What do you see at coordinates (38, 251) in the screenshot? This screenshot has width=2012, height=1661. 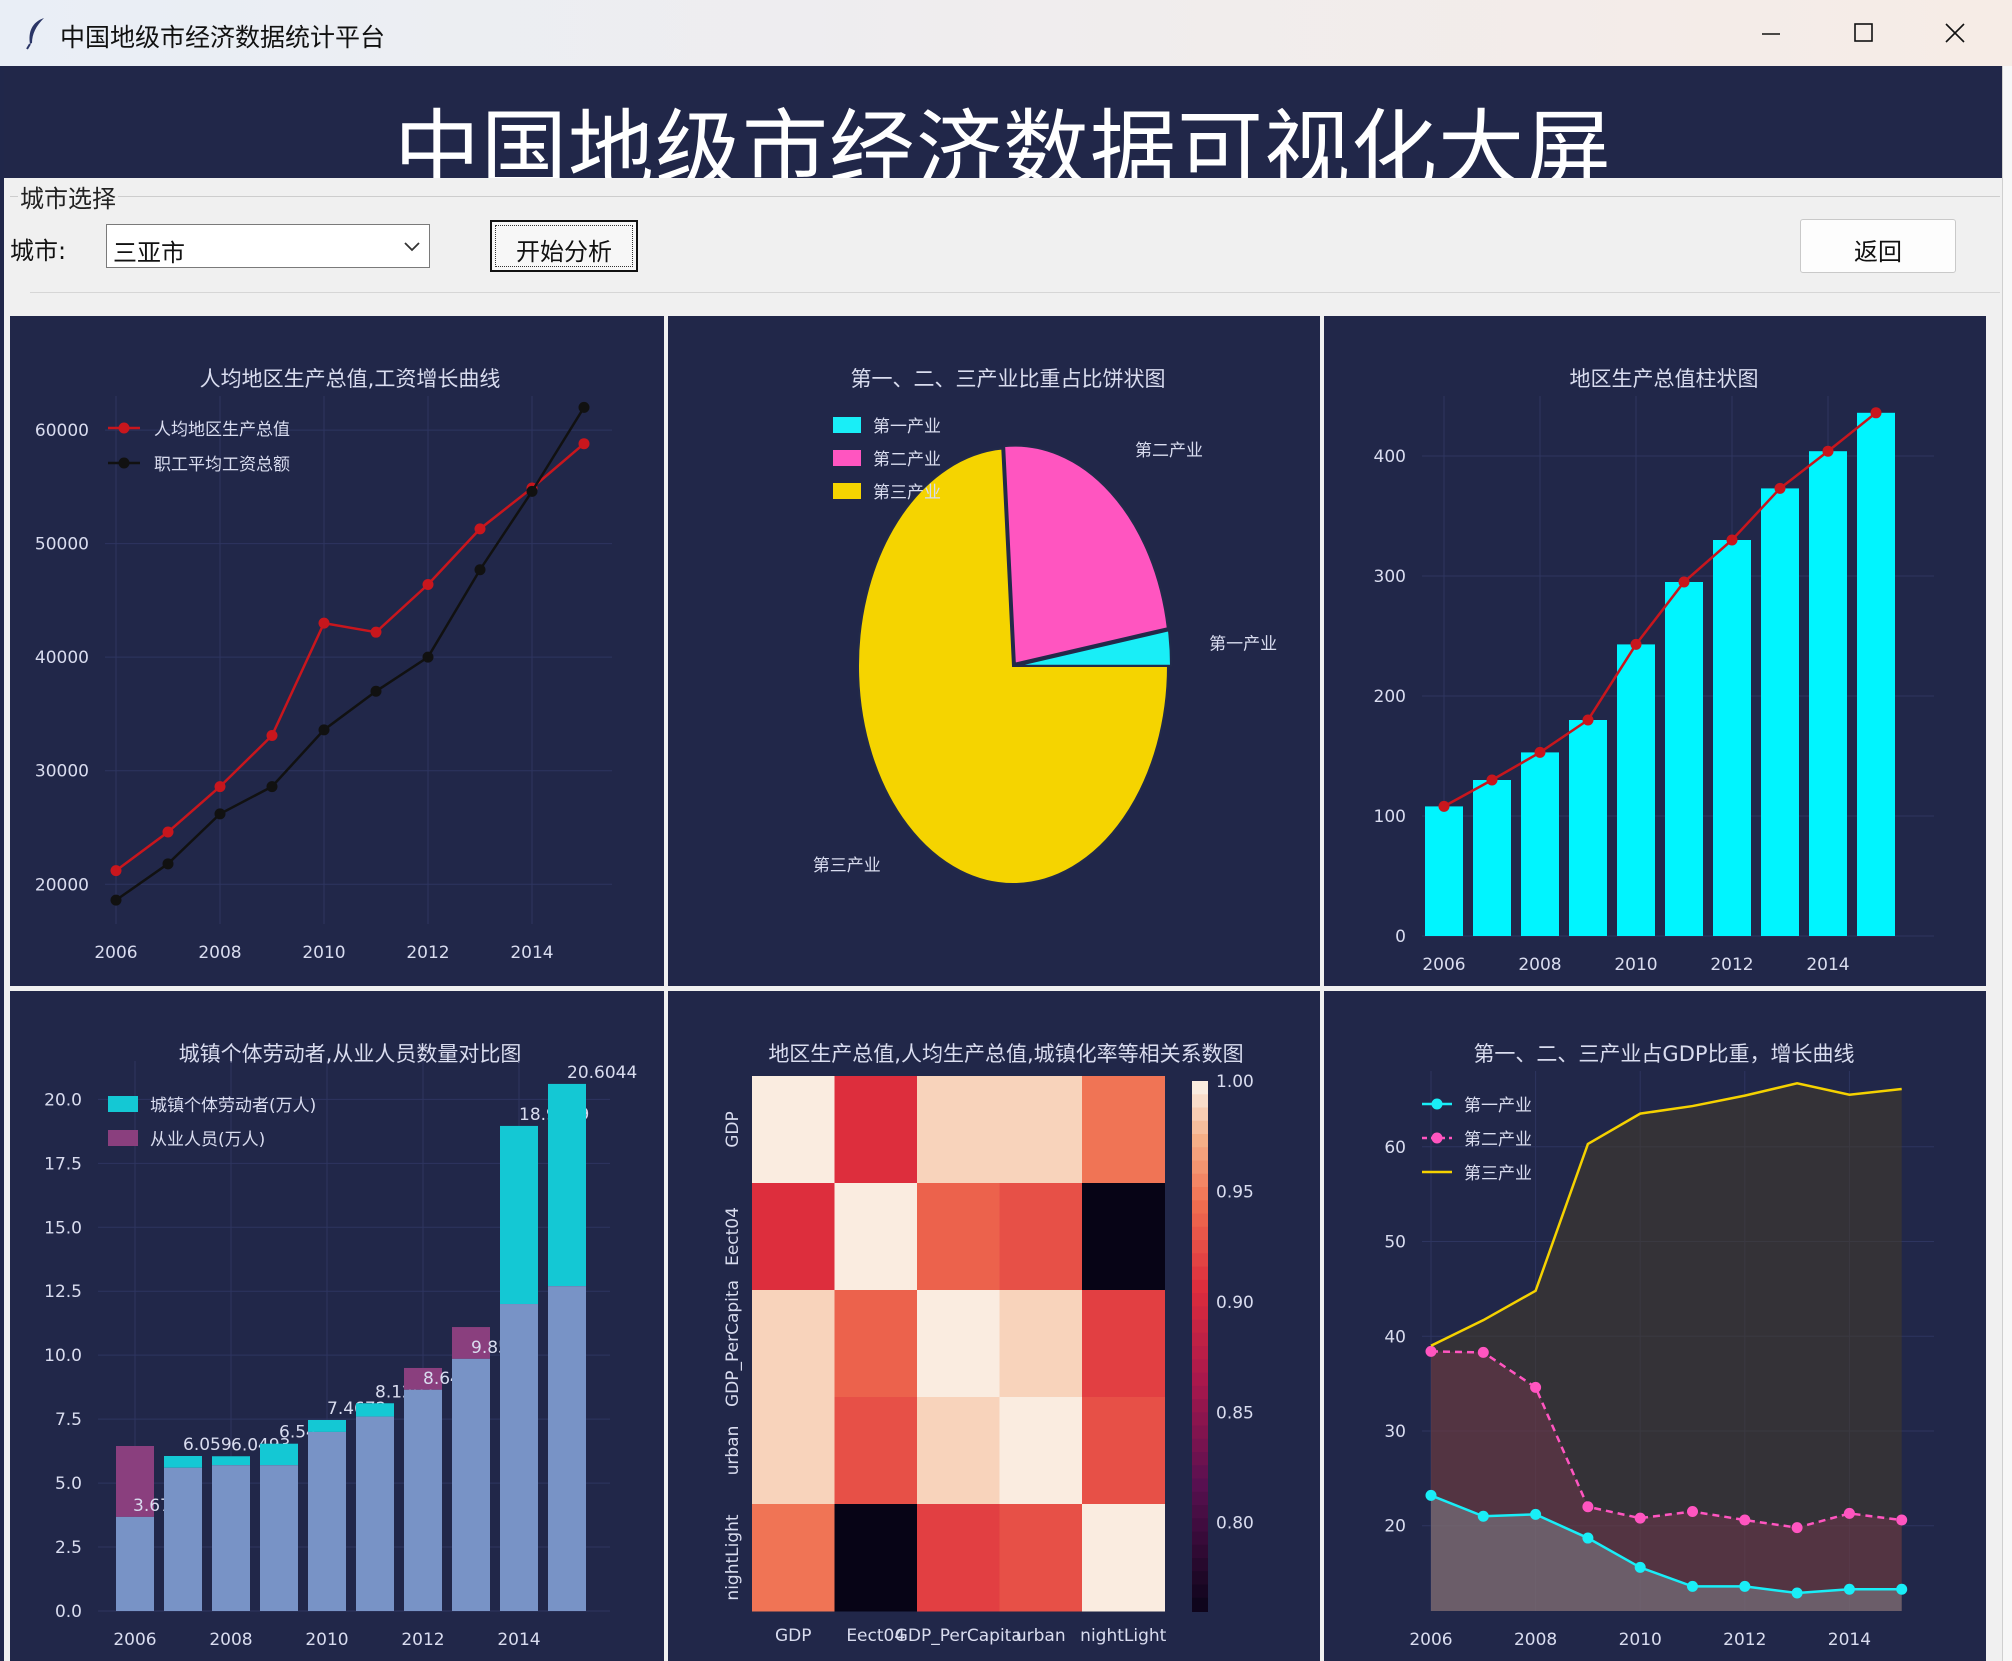 I see `city-label: 城市:` at bounding box center [38, 251].